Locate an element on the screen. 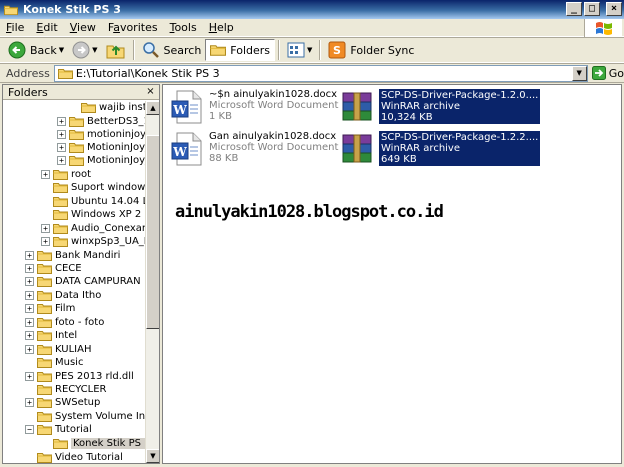  tree-item: + DATA CAMPURAN is located at coordinates (83, 281).